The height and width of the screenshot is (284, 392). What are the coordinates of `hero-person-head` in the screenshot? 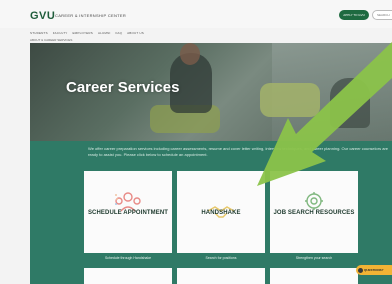 It's located at (190, 54).